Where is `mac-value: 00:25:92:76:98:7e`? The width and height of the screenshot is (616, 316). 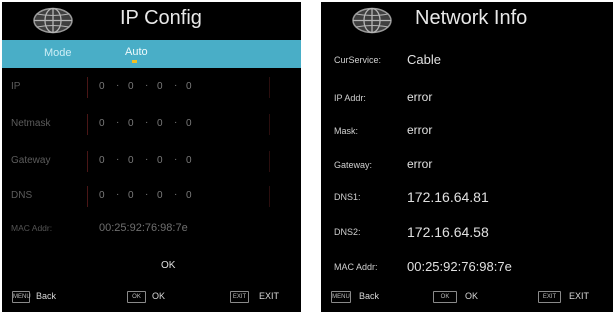 mac-value: 00:25:92:76:98:7e is located at coordinates (143, 228).